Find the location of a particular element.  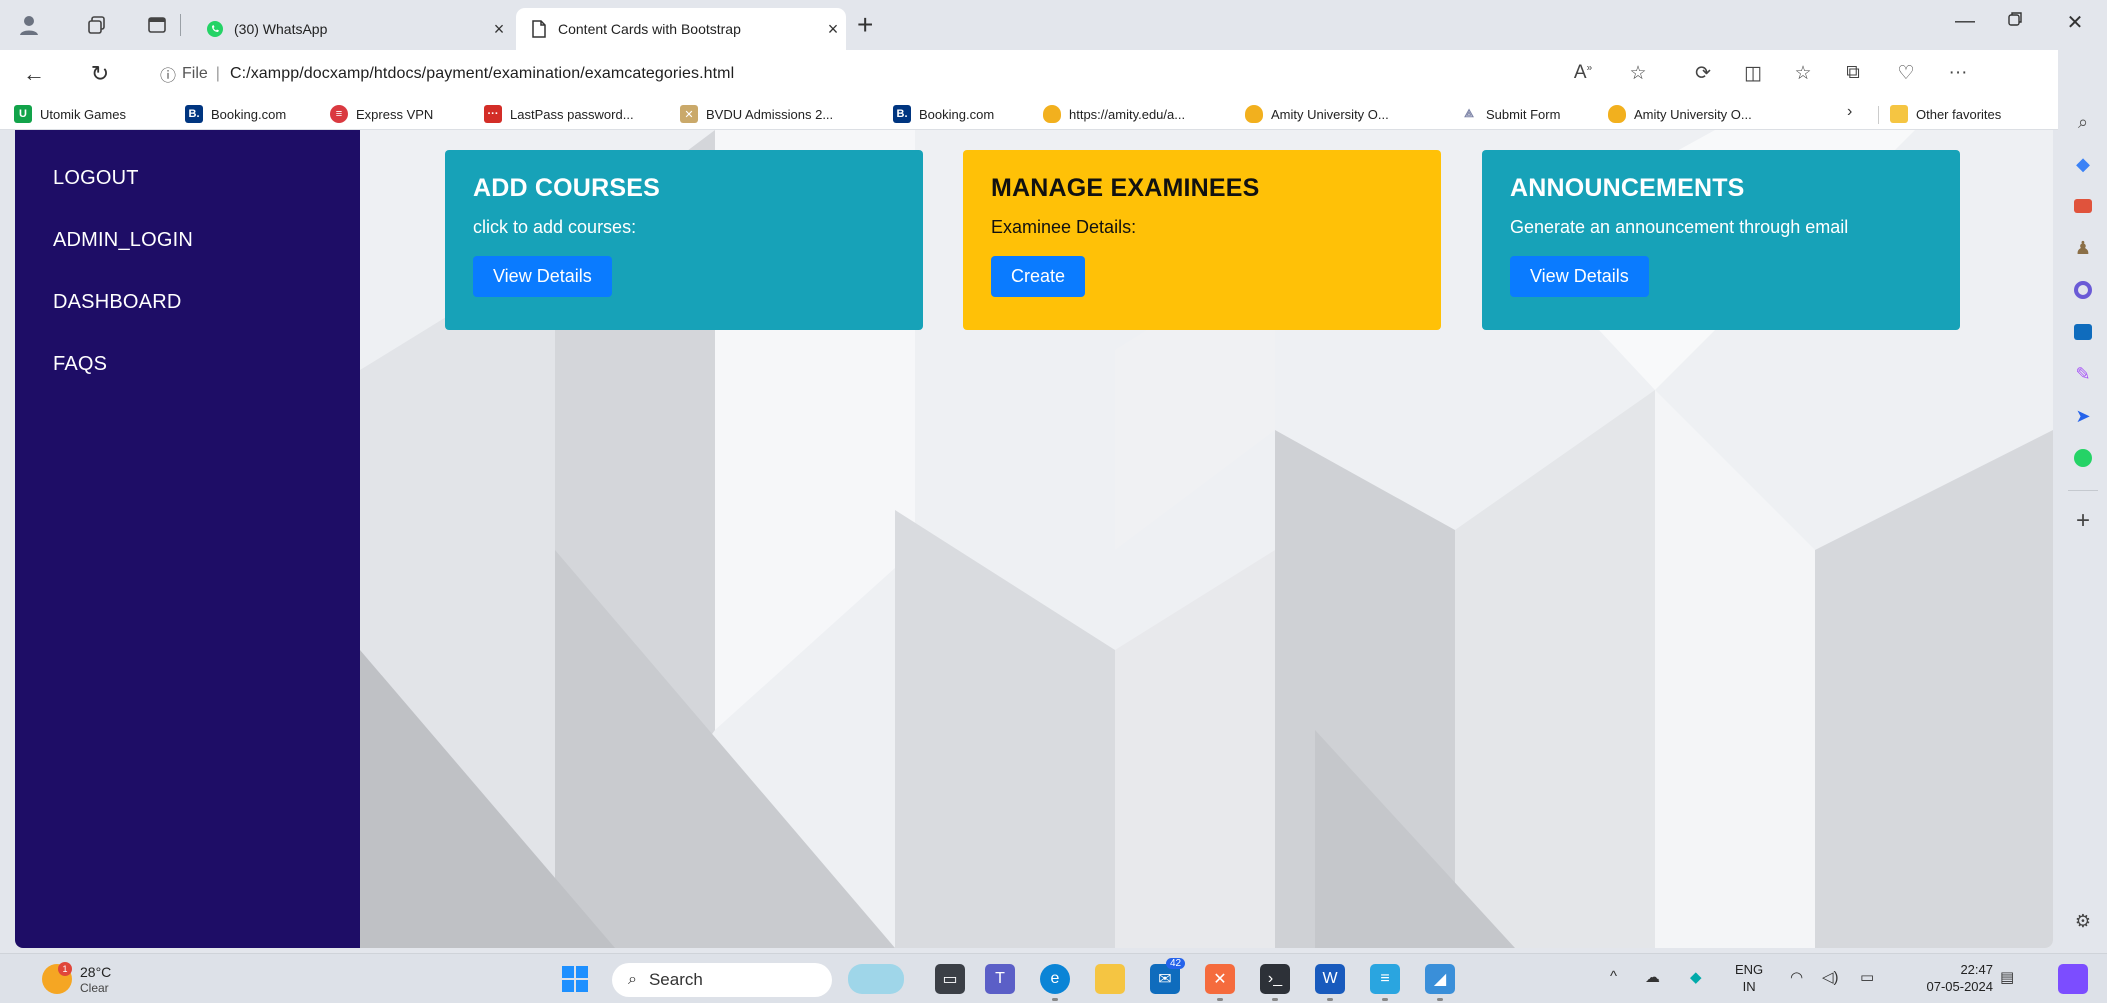

admin-sidebar: LOGOUT ADMIN_LOGIN DASHBOARD FAQS is located at coordinates (187, 539).